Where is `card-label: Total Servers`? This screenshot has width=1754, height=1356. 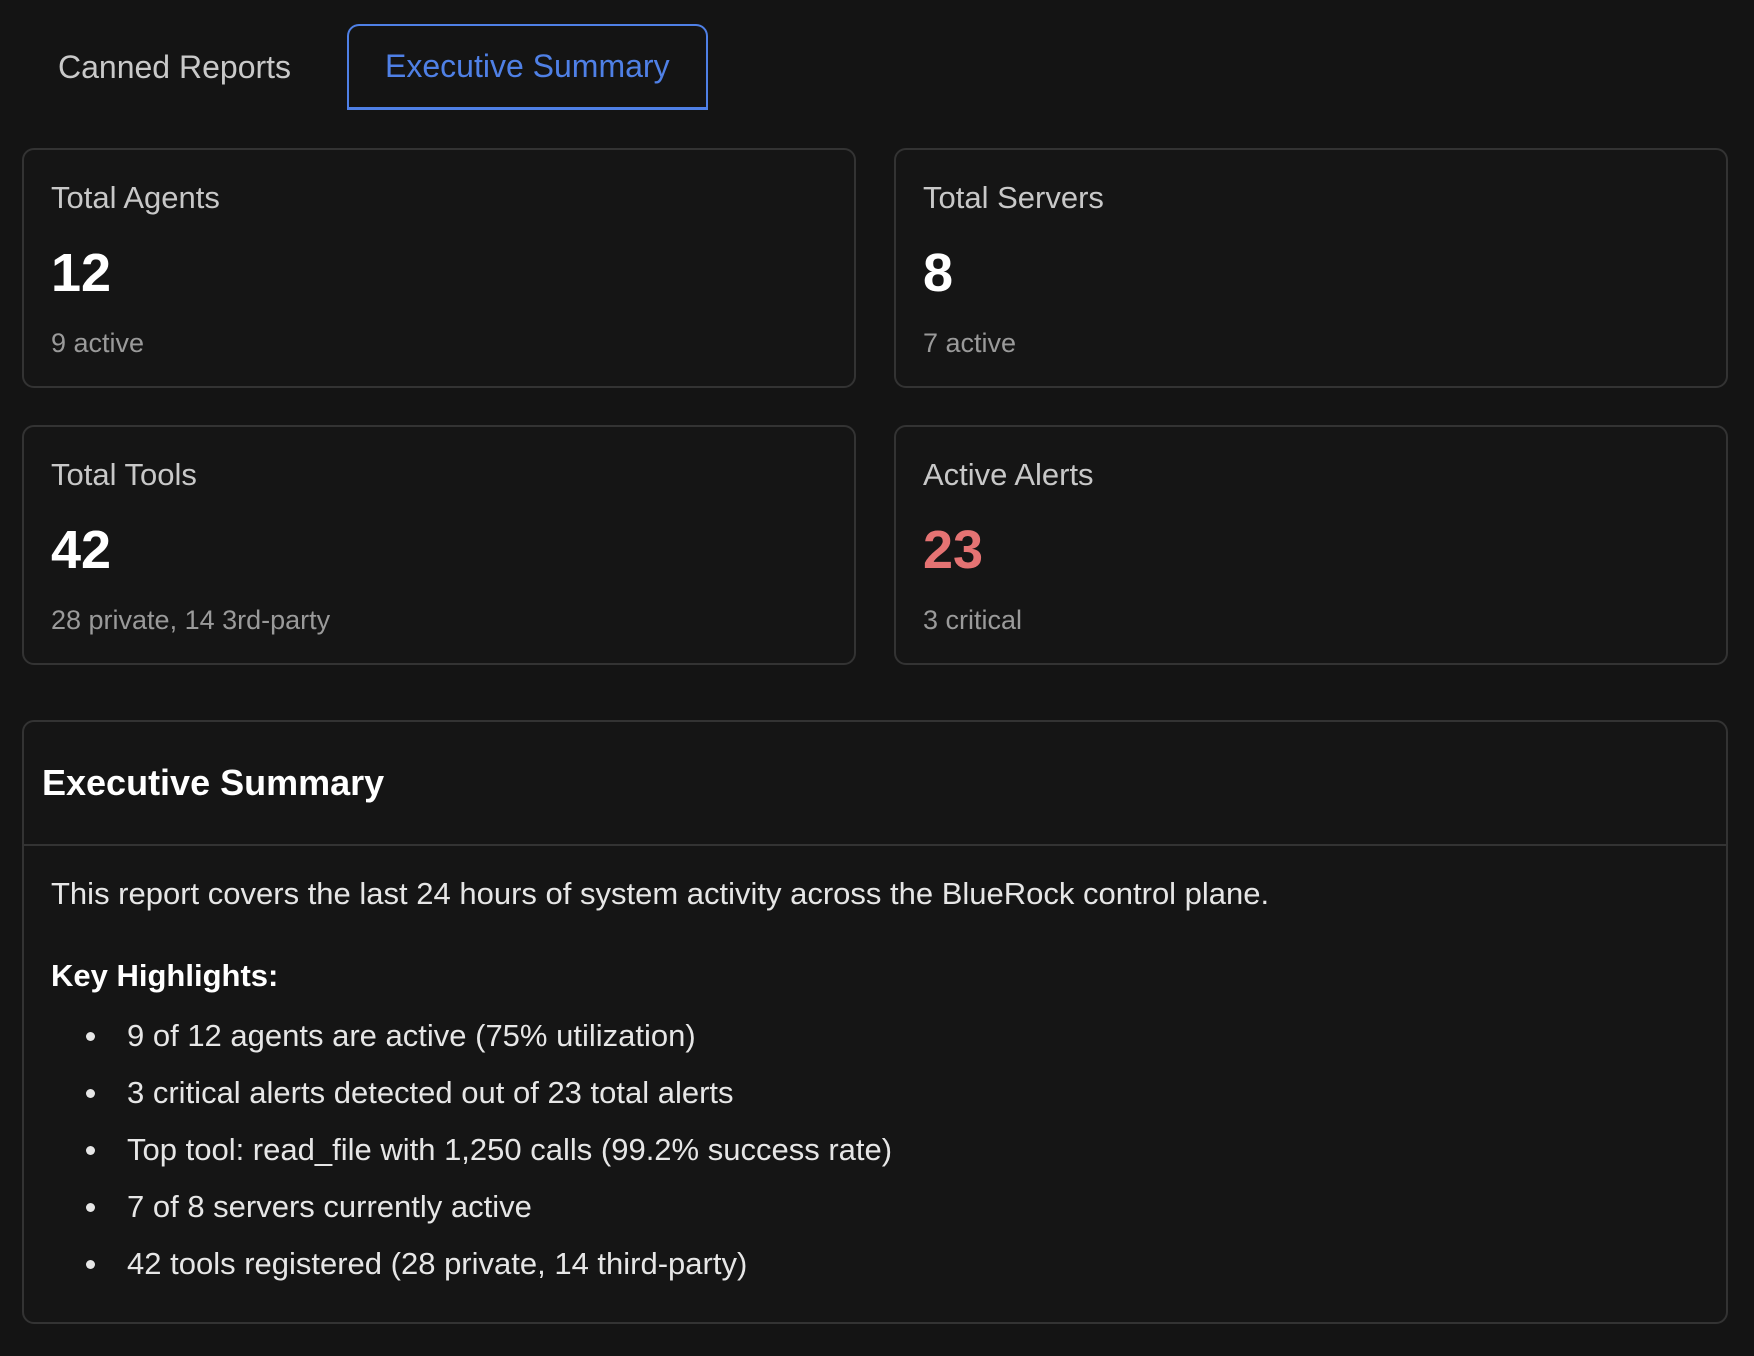
card-label: Total Servers is located at coordinates (1013, 197).